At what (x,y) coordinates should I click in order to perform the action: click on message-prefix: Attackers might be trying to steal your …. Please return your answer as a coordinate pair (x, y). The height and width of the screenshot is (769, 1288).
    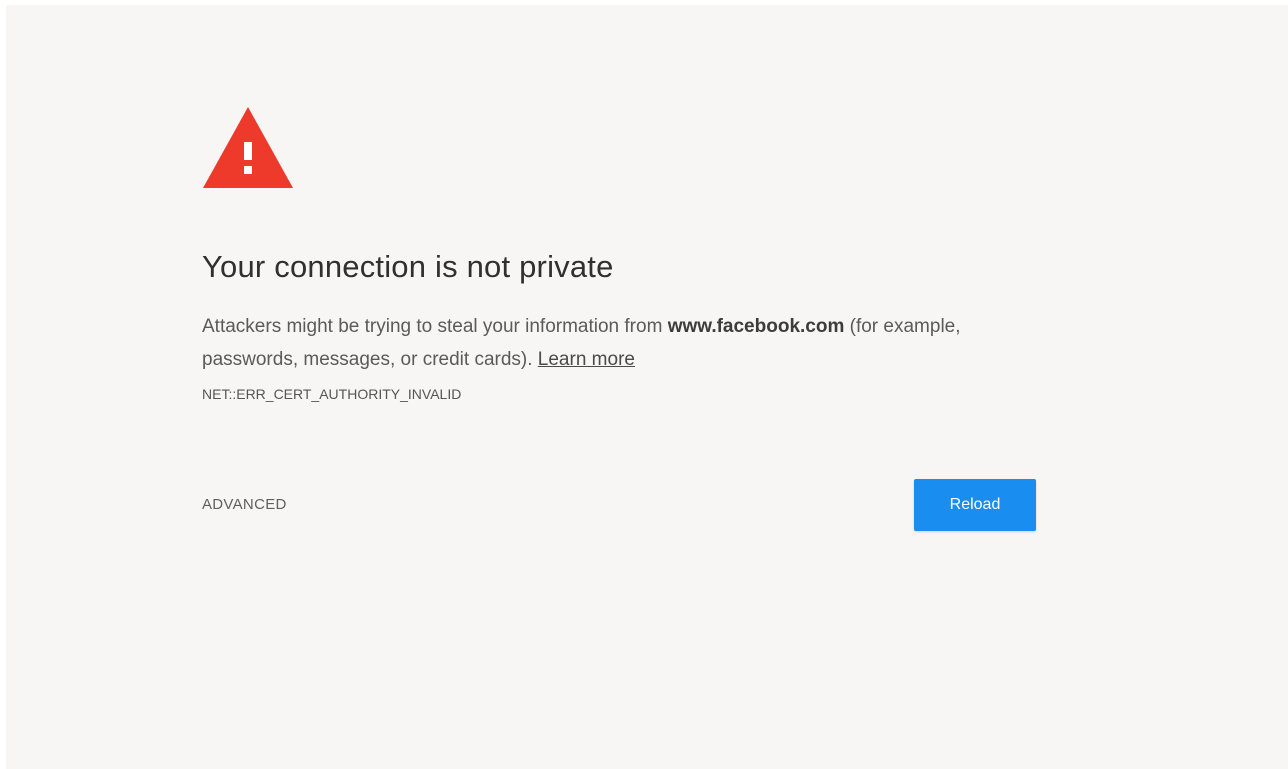
    Looking at the image, I should click on (435, 326).